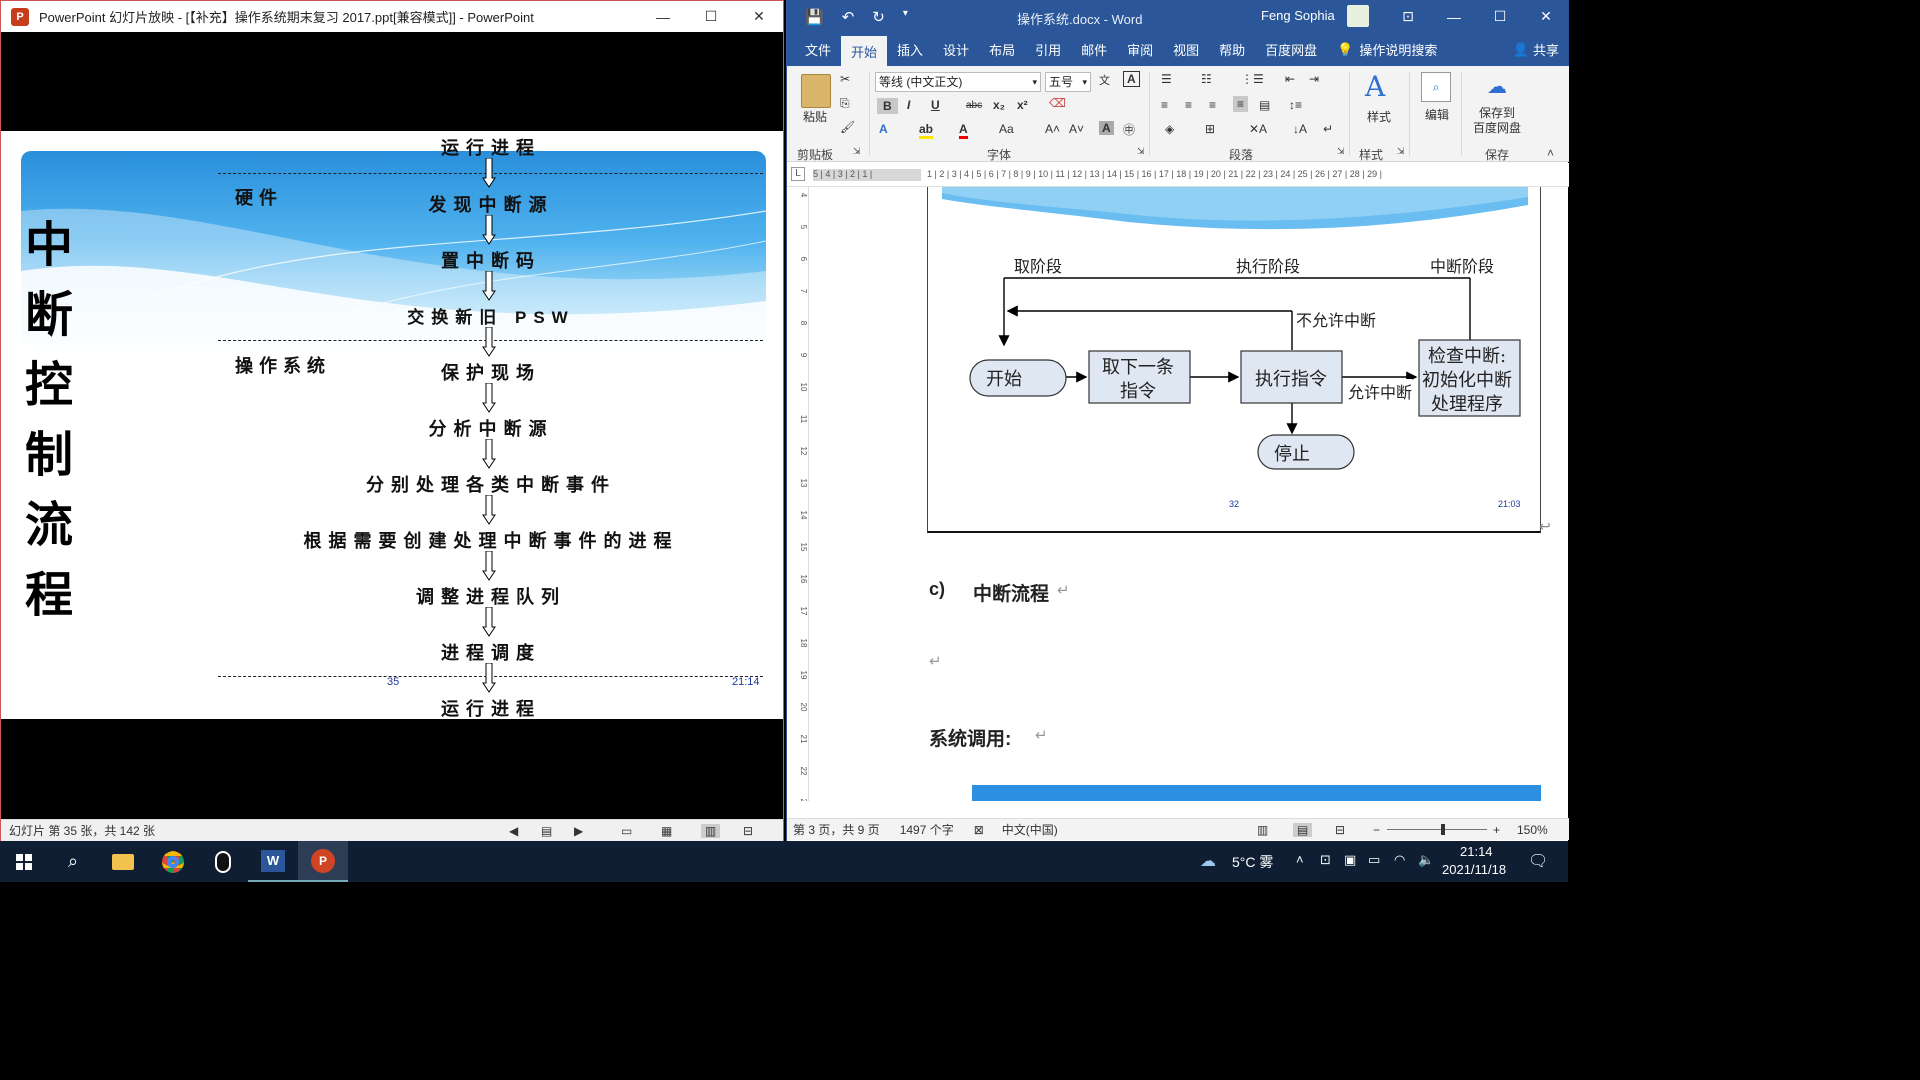 The image size is (1920, 1080). I want to click on tab-view: 视图, so click(1186, 49).